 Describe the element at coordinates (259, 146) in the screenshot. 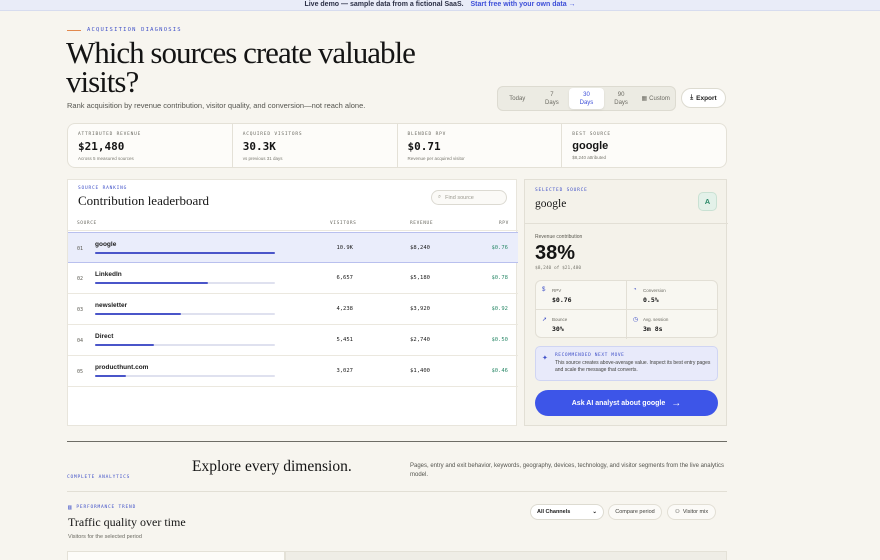

I see `kpi-value: 30.3K` at that location.